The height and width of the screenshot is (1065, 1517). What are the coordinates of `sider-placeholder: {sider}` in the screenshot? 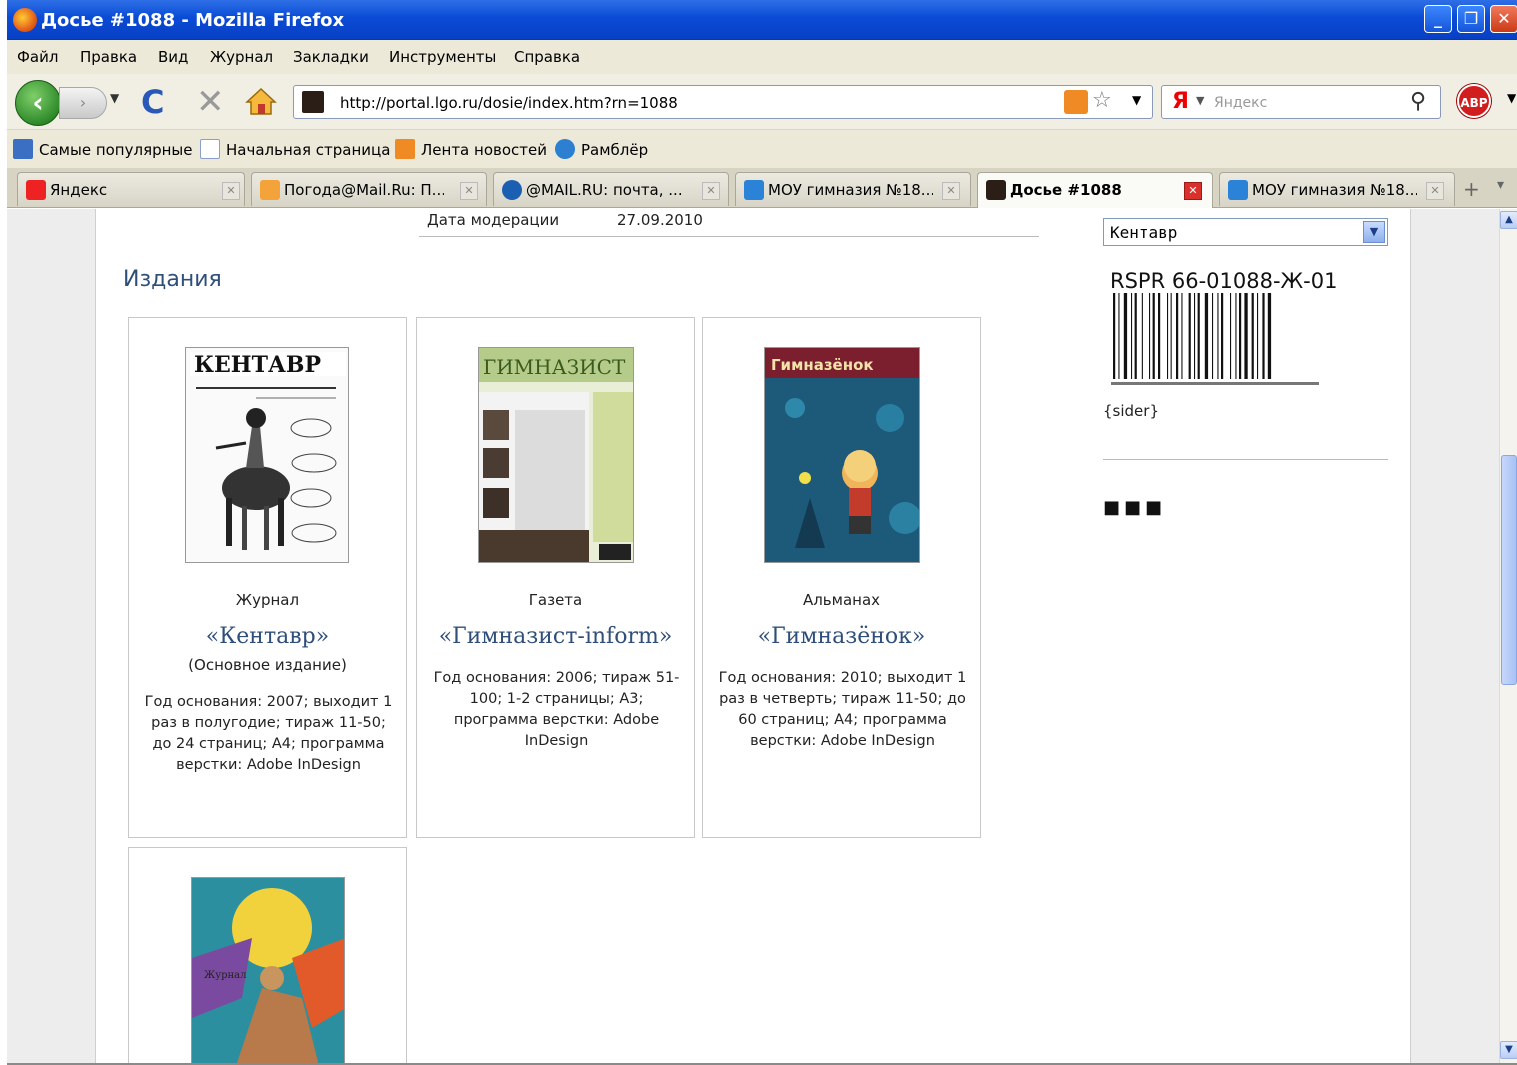 It's located at (1131, 411).